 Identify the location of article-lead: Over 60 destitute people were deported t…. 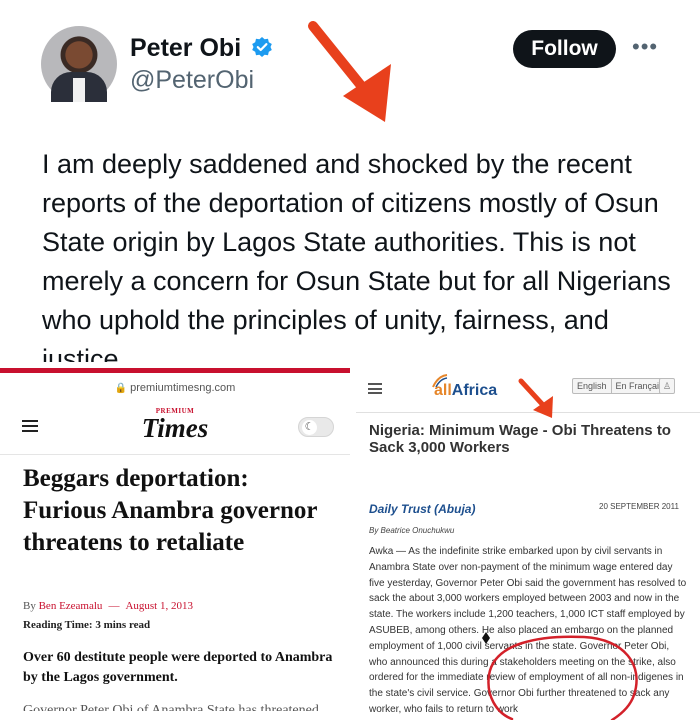
(178, 667).